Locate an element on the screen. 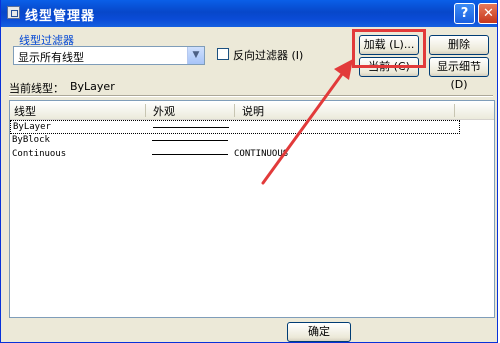 Image resolution: width=500 pixels, height=343 pixels. annotation-arrow is located at coordinates (307, 122).